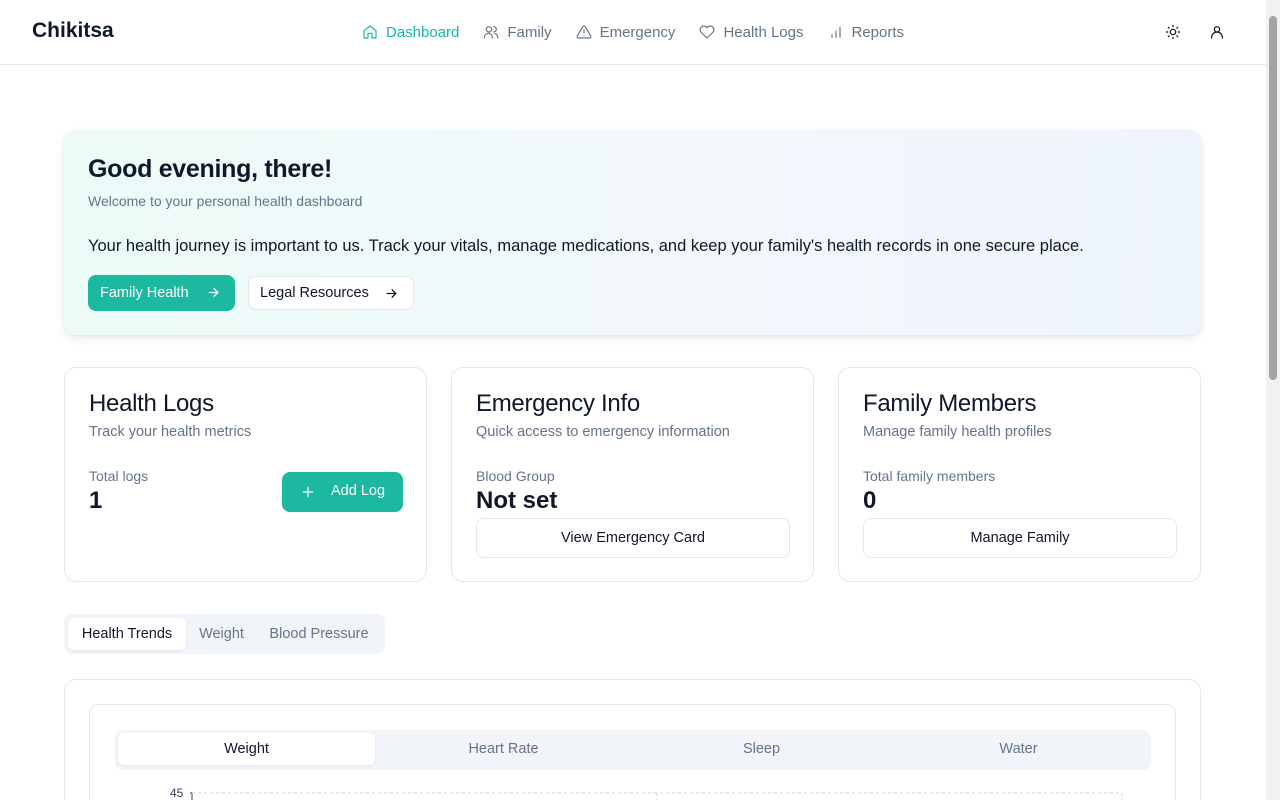 The image size is (1280, 800). I want to click on nav-health-logs: Health Logs, so click(751, 32).